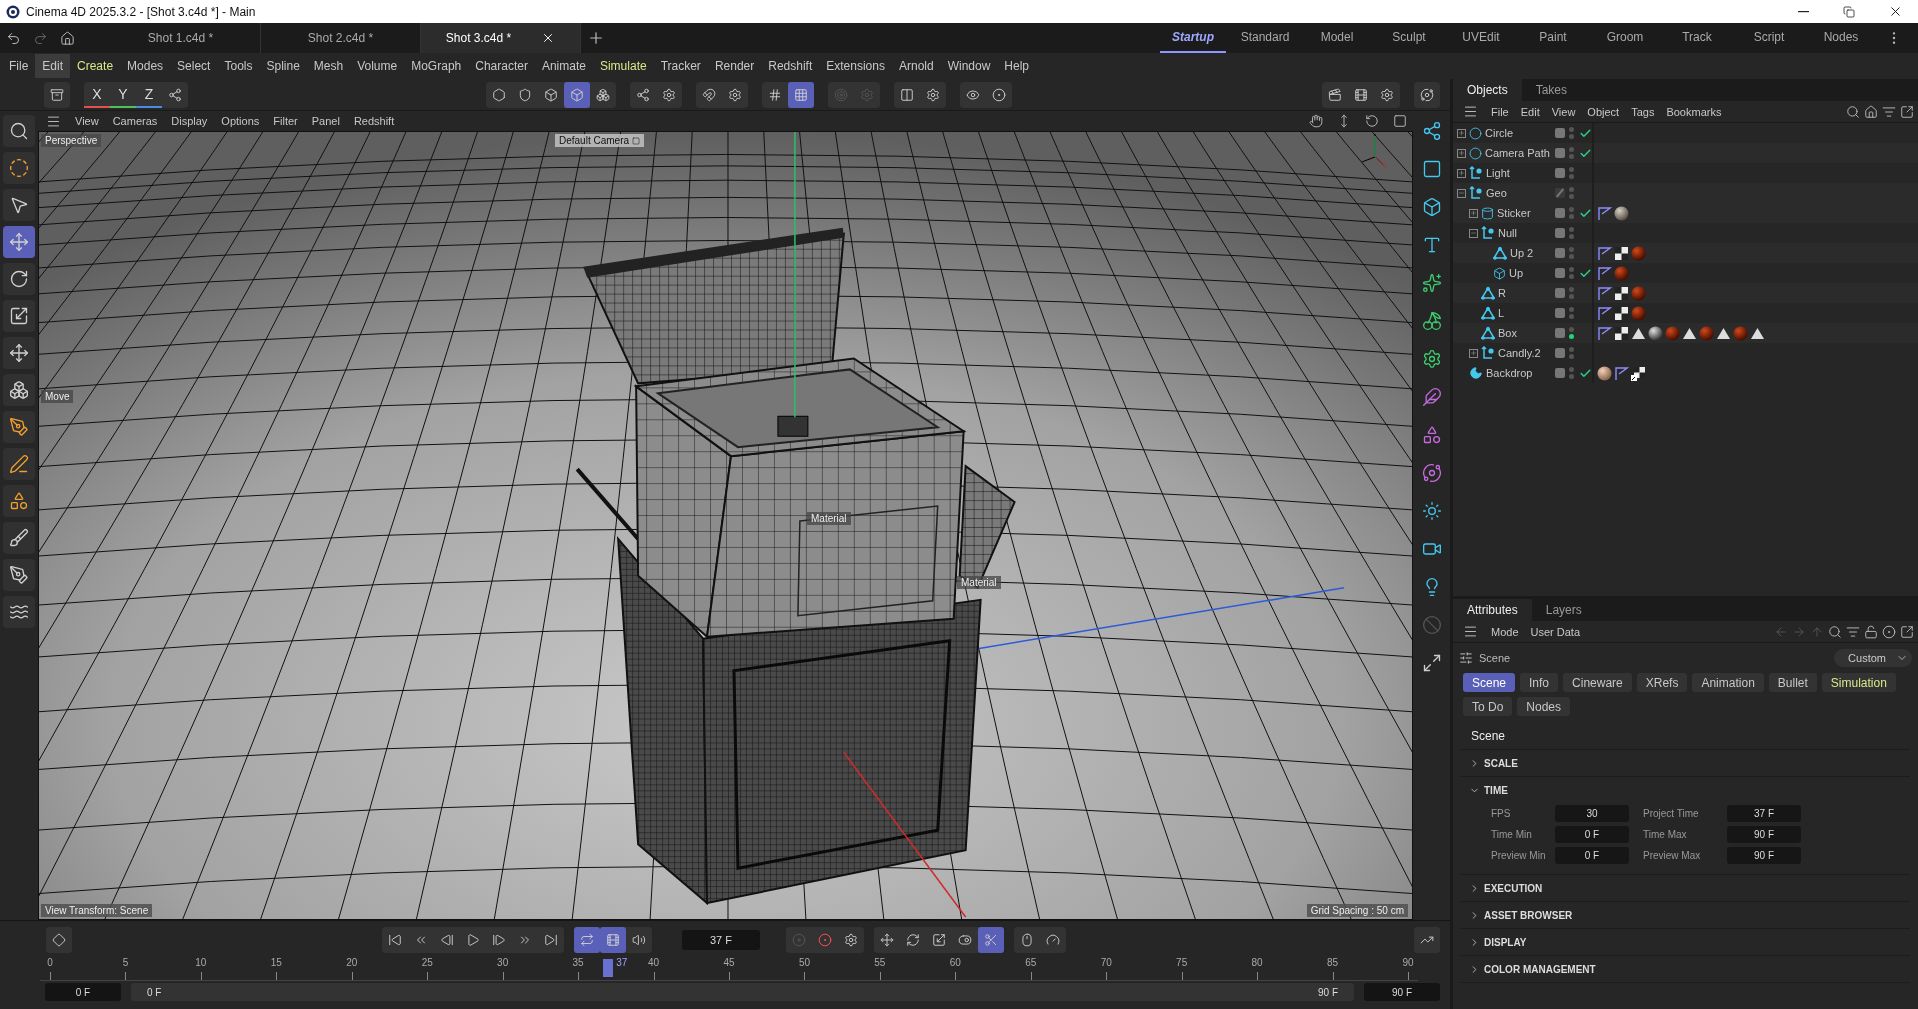 Image resolution: width=1918 pixels, height=1009 pixels. I want to click on menu-item: Arnold, so click(916, 66).